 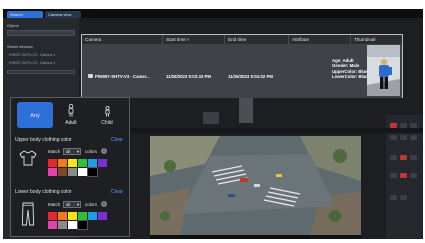 I want to click on column-start-time: Start time ▾, so click(x=193, y=39).